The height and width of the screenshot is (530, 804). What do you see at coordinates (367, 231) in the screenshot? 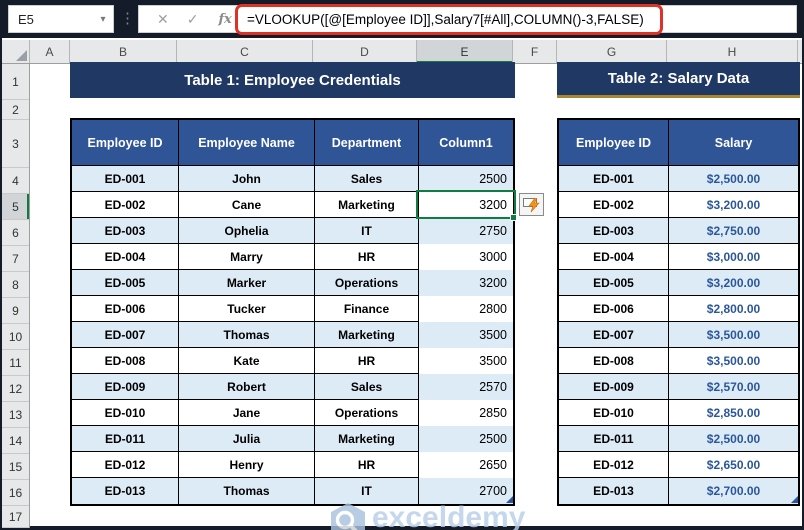
I see `cell-D6: IT` at bounding box center [367, 231].